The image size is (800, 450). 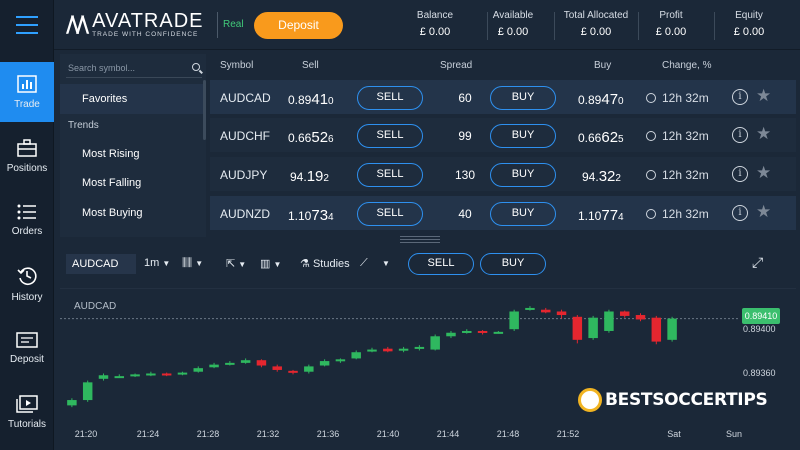 I want to click on row-spread: 40, so click(x=465, y=214).